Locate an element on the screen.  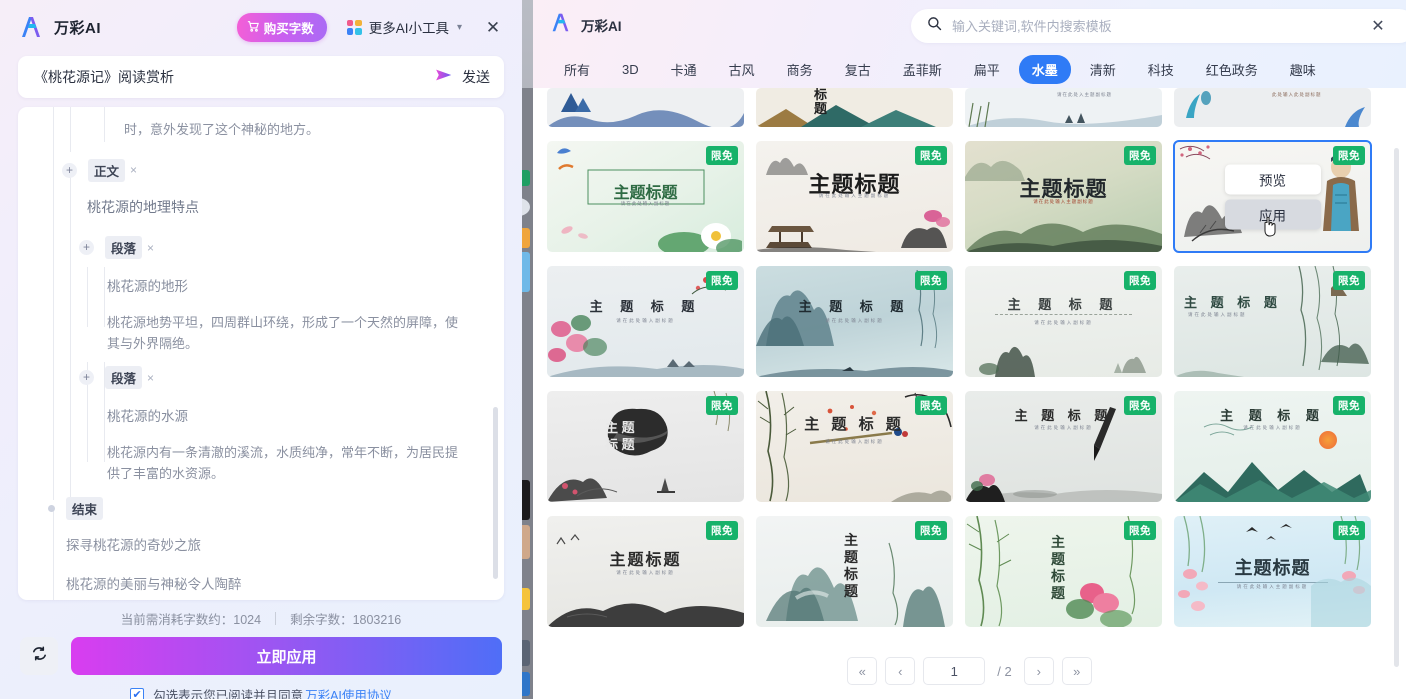
chip-ink-wash: 水墨 is located at coordinates (1044, 69).